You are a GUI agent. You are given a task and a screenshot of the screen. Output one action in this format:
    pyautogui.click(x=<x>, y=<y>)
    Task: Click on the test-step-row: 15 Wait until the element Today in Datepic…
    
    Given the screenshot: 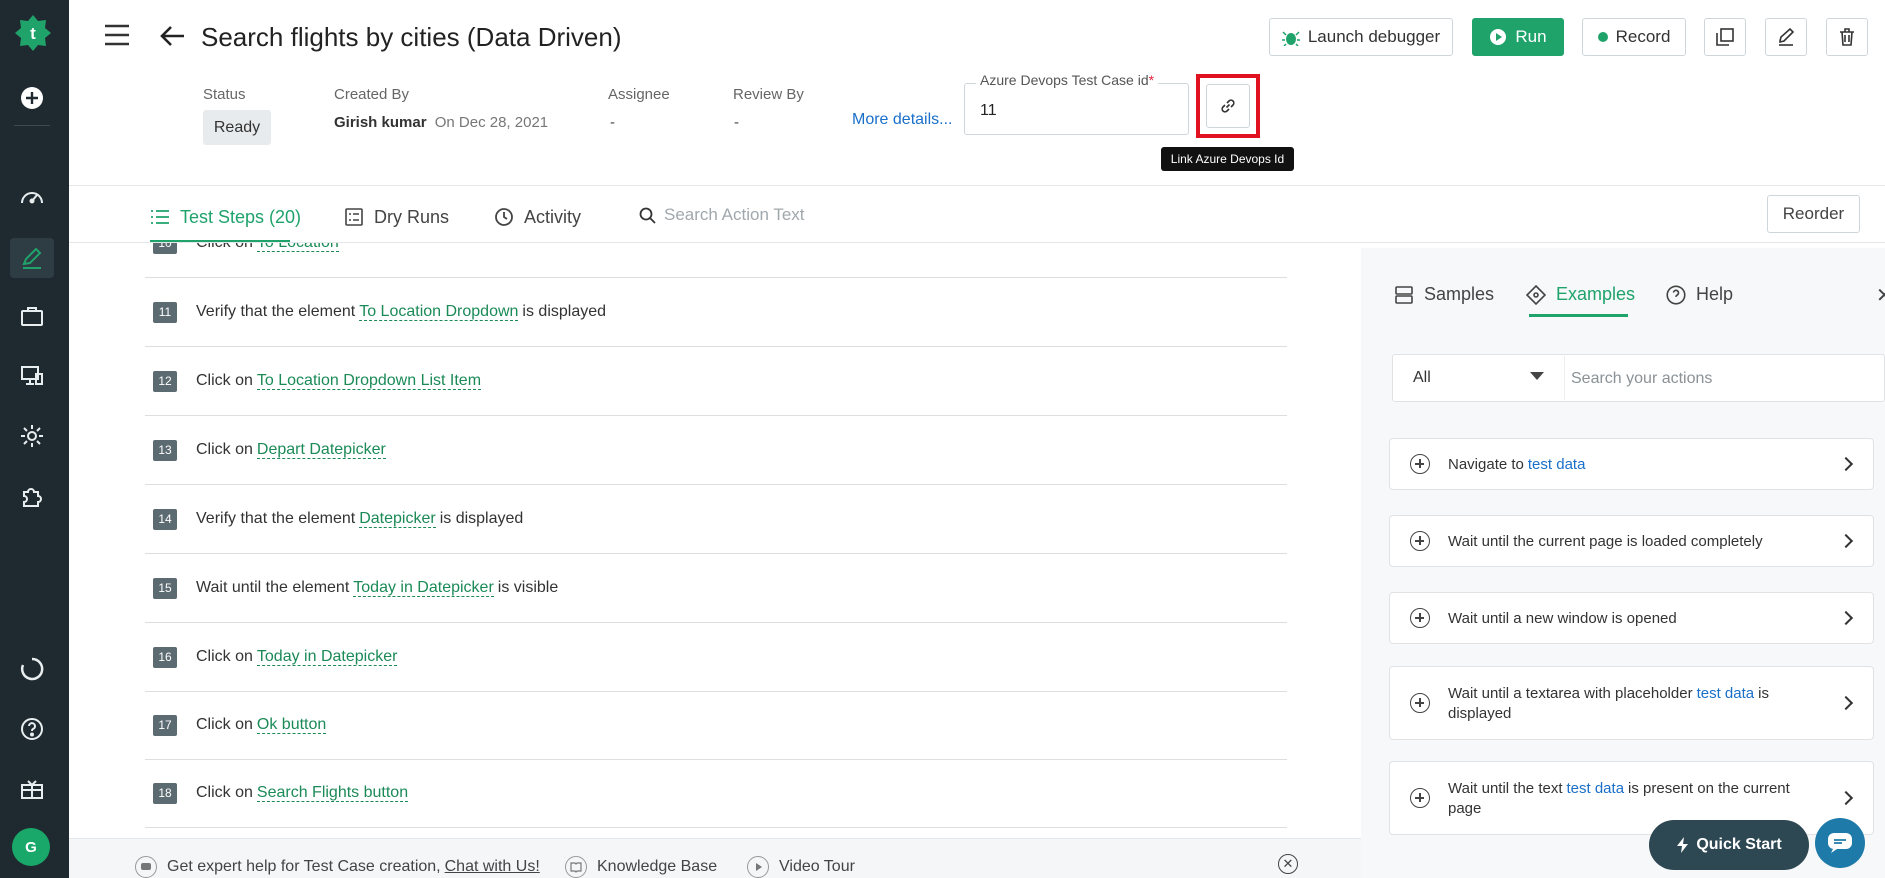 What is the action you would take?
    pyautogui.click(x=716, y=588)
    